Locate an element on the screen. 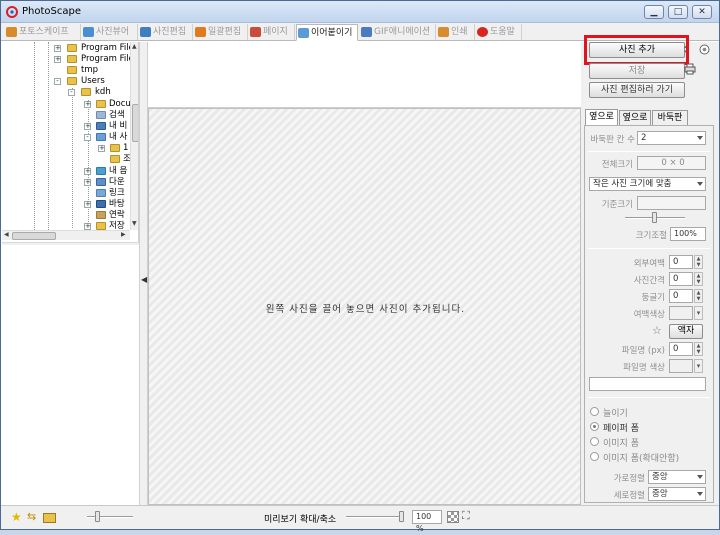 The height and width of the screenshot is (535, 720). radio-paper-form is located at coordinates (594, 426).